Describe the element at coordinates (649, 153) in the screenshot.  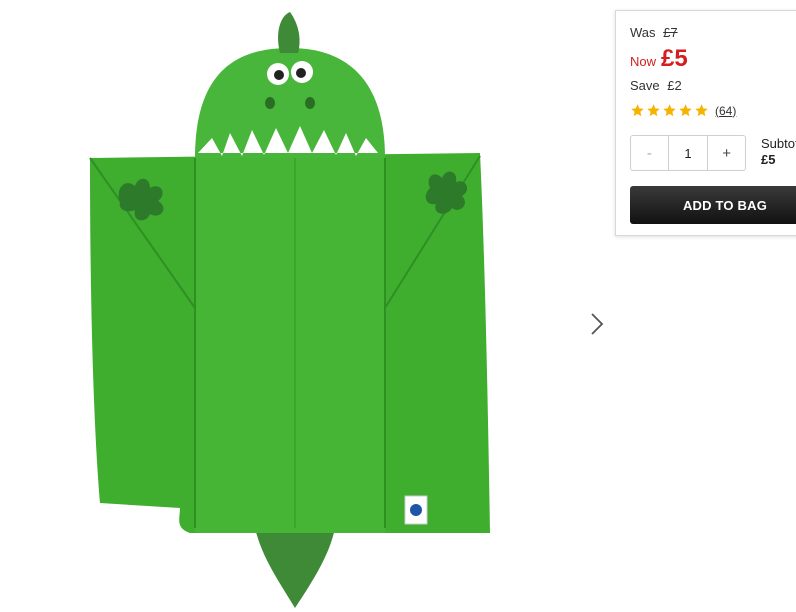
I see `quantity-decrease-button: -` at that location.